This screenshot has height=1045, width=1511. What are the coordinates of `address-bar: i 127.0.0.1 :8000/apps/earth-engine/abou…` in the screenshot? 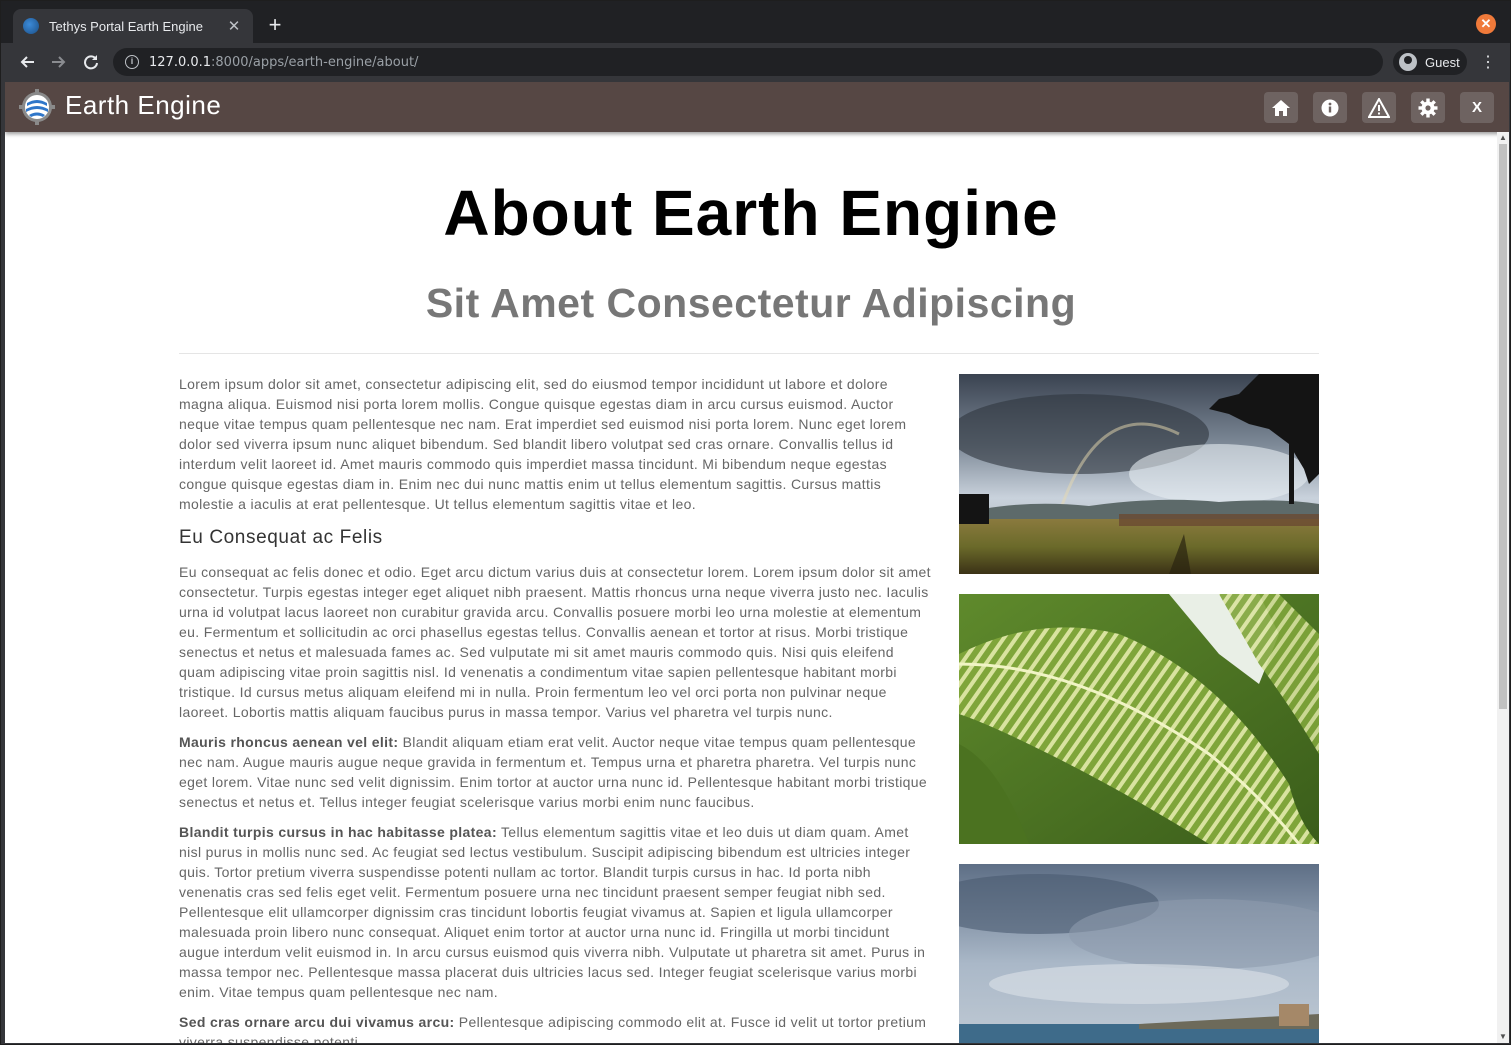 It's located at (748, 62).